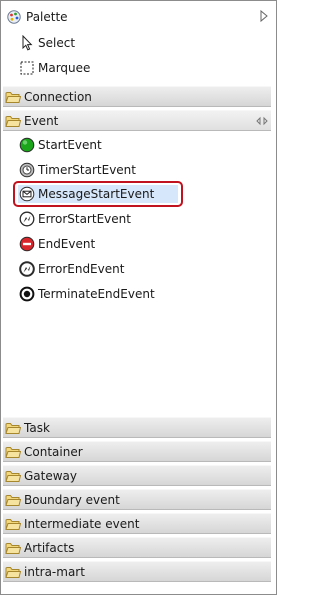 Image resolution: width=320 pixels, height=595 pixels. Describe the element at coordinates (137, 475) in the screenshot. I see `drawer-gateway: Gateway` at that location.